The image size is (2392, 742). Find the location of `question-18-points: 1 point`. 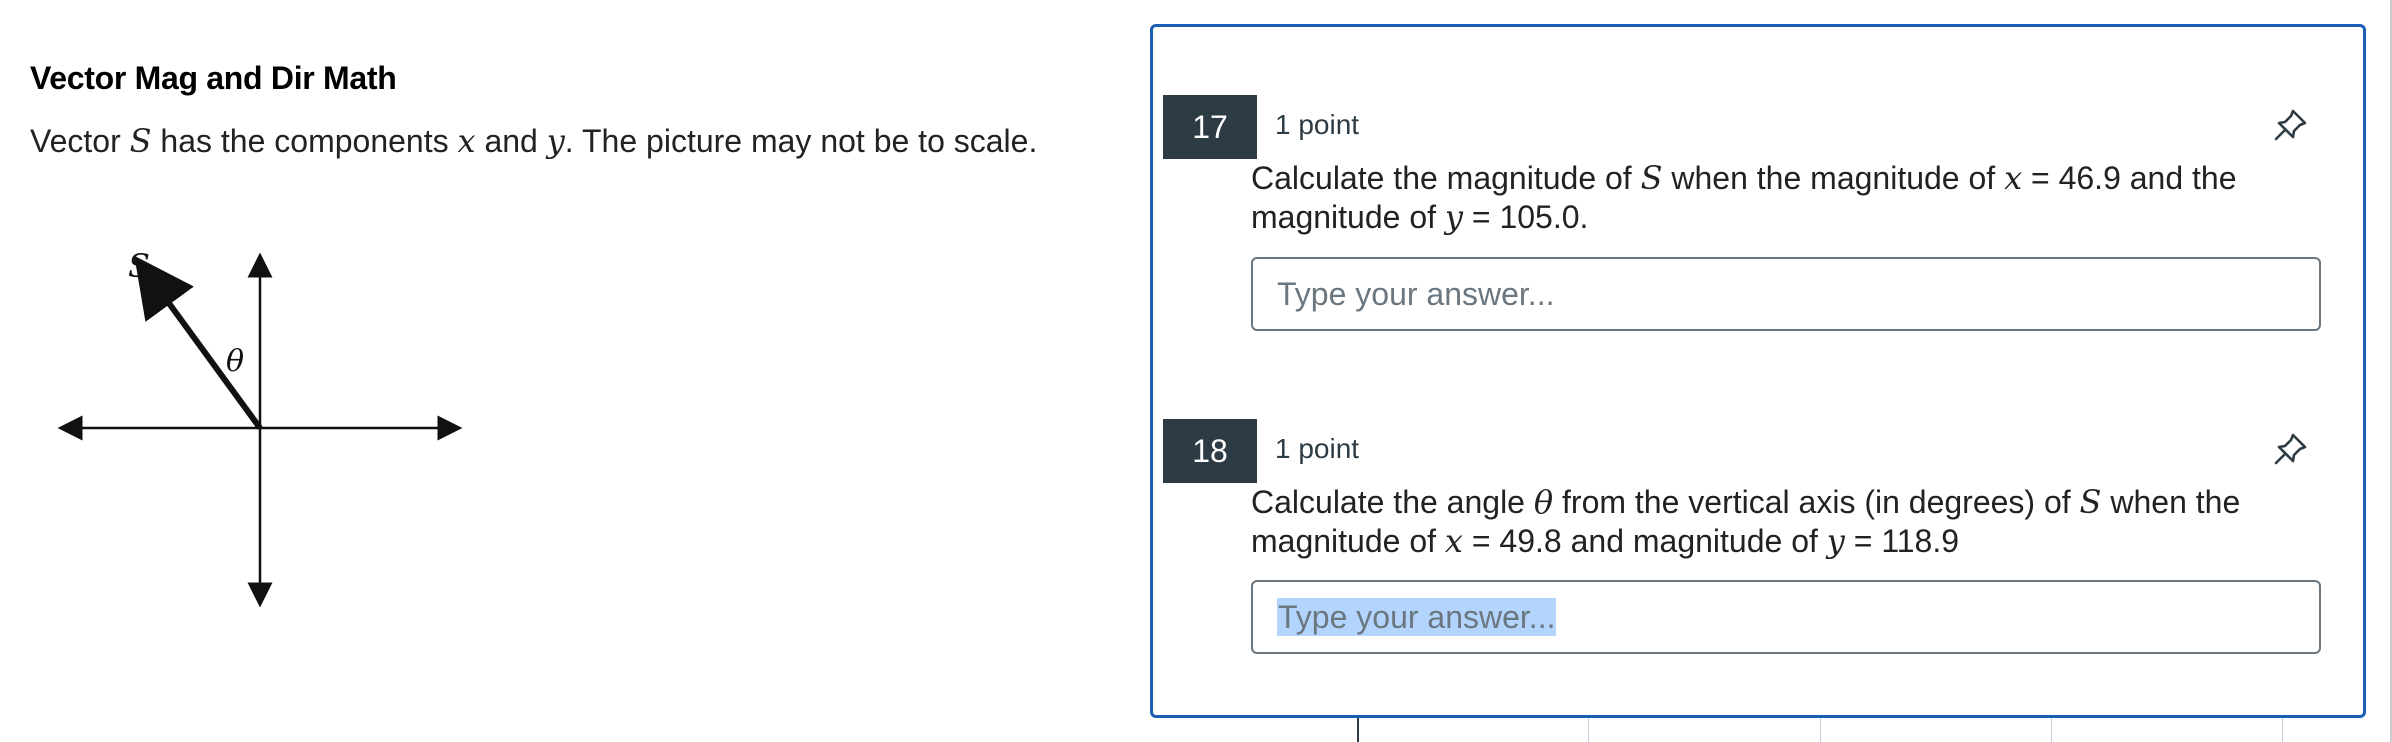

question-18-points: 1 point is located at coordinates (1317, 448).